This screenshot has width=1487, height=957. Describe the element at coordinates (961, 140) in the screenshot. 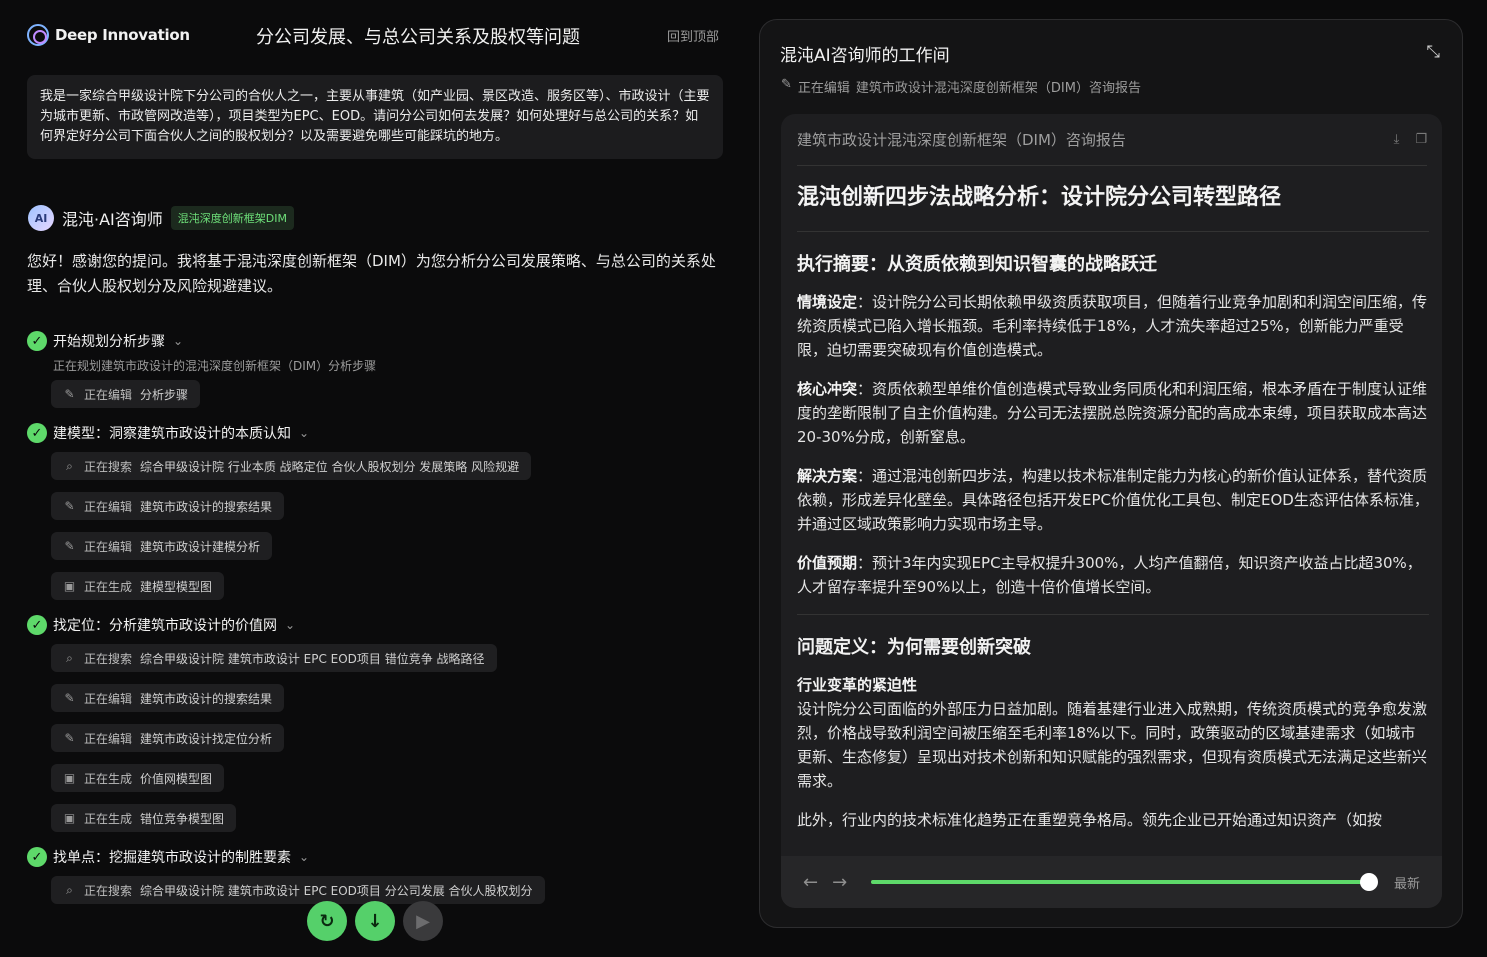

I see `document-title: 建筑市政设计混沌深度创新框架（DIM）咨询报告` at that location.